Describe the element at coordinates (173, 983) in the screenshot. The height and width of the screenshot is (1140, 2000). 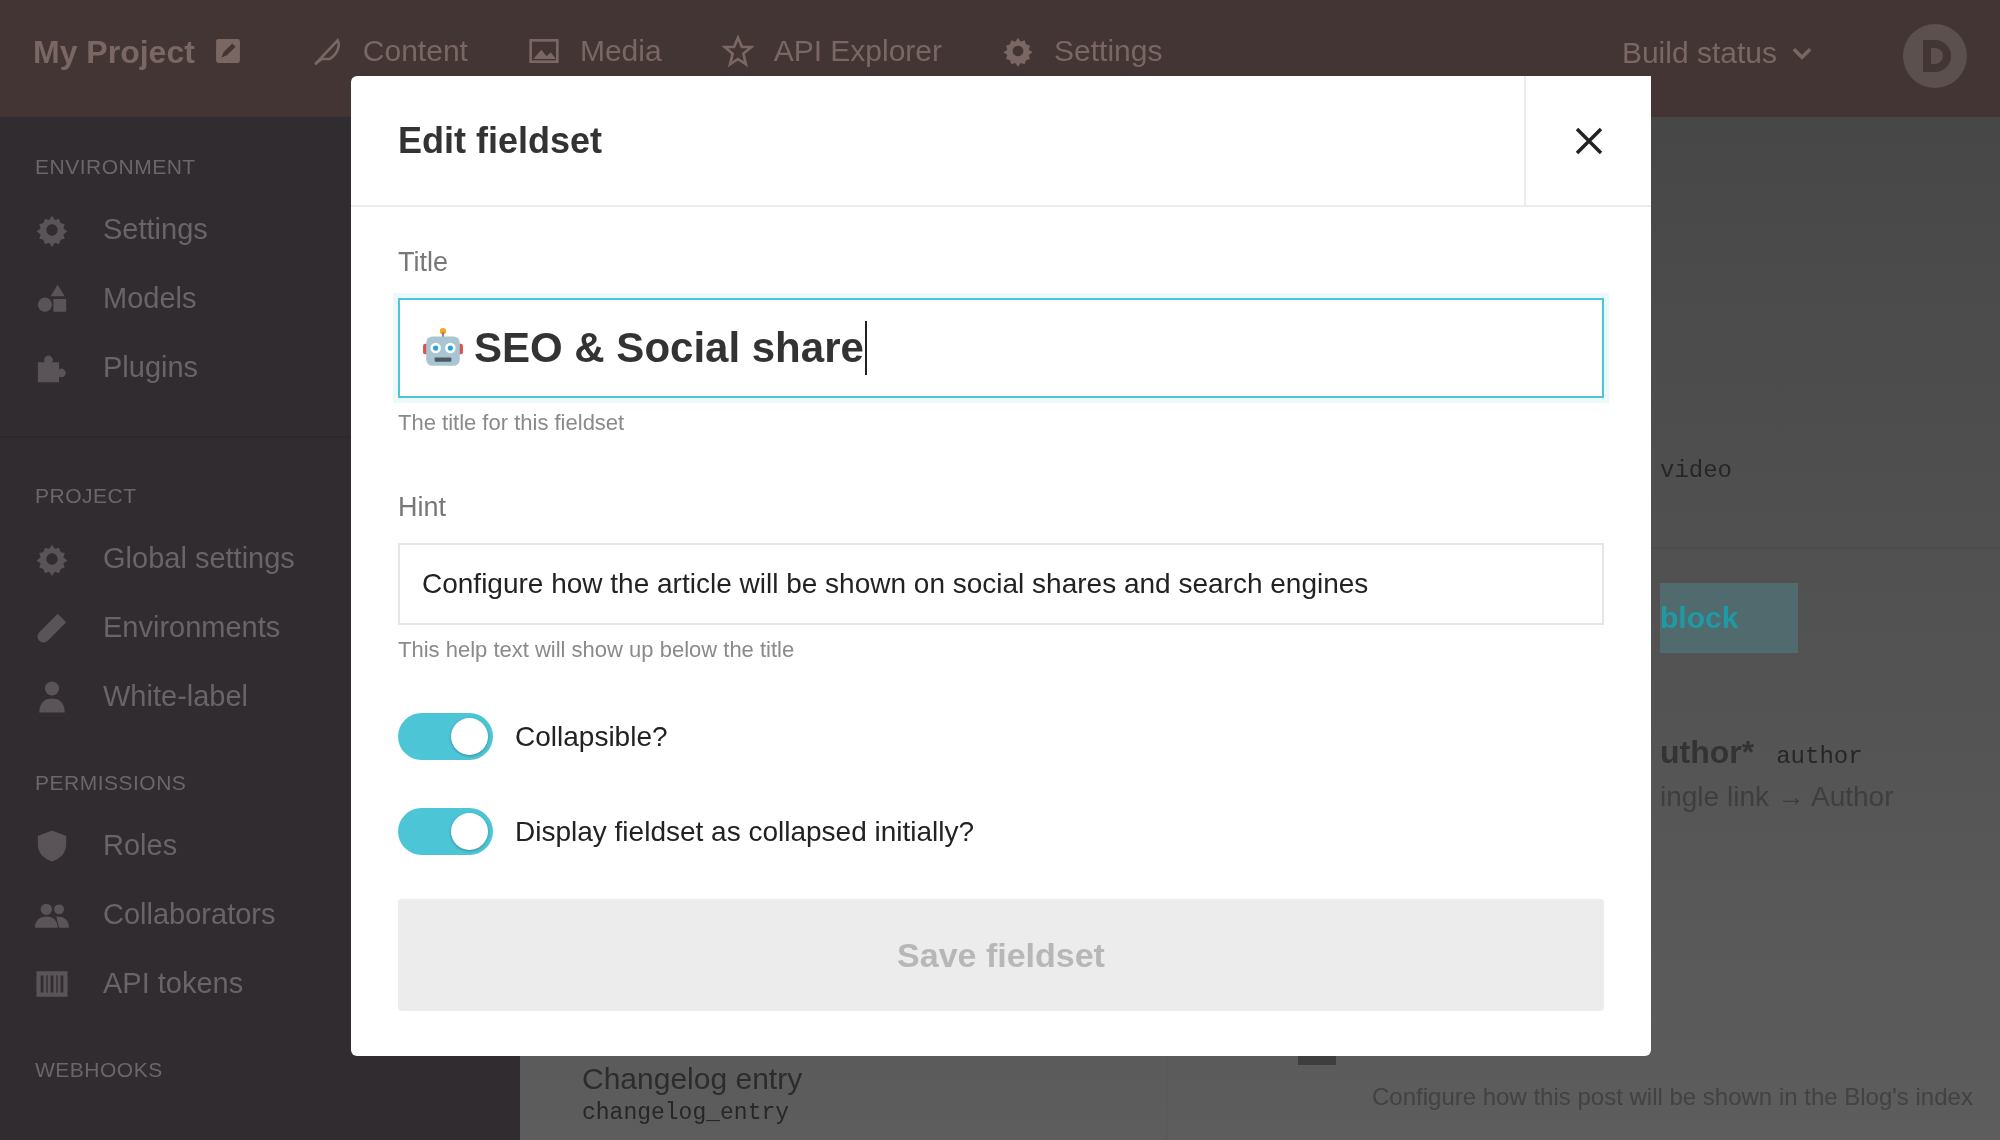
I see `sidebar-item: API tokens` at that location.